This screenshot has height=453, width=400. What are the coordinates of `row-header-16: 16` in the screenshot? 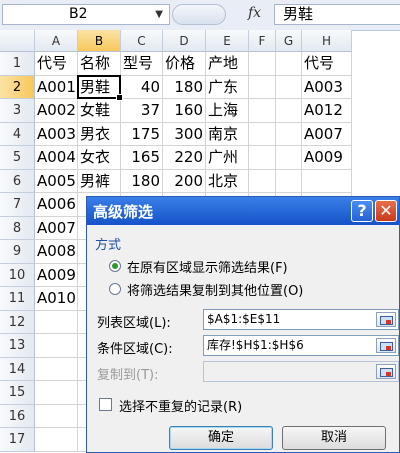 It's located at (17, 416).